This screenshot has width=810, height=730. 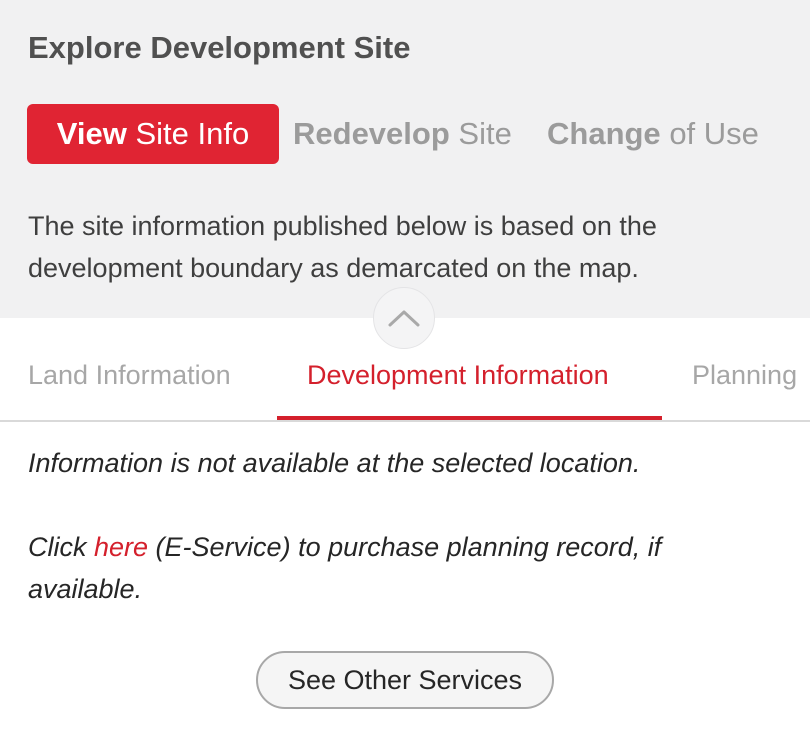 What do you see at coordinates (714, 133) in the screenshot?
I see `change-of-use-light: of Use` at bounding box center [714, 133].